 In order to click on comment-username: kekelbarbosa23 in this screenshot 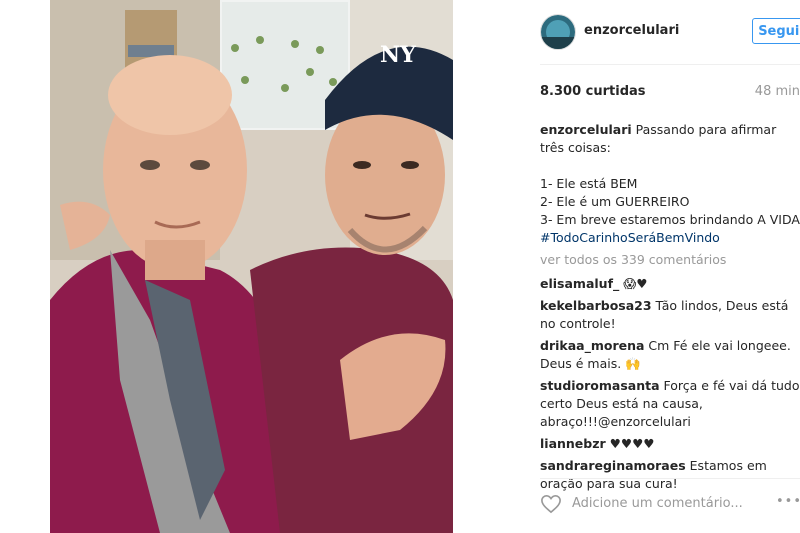, I will do `click(596, 305)`.